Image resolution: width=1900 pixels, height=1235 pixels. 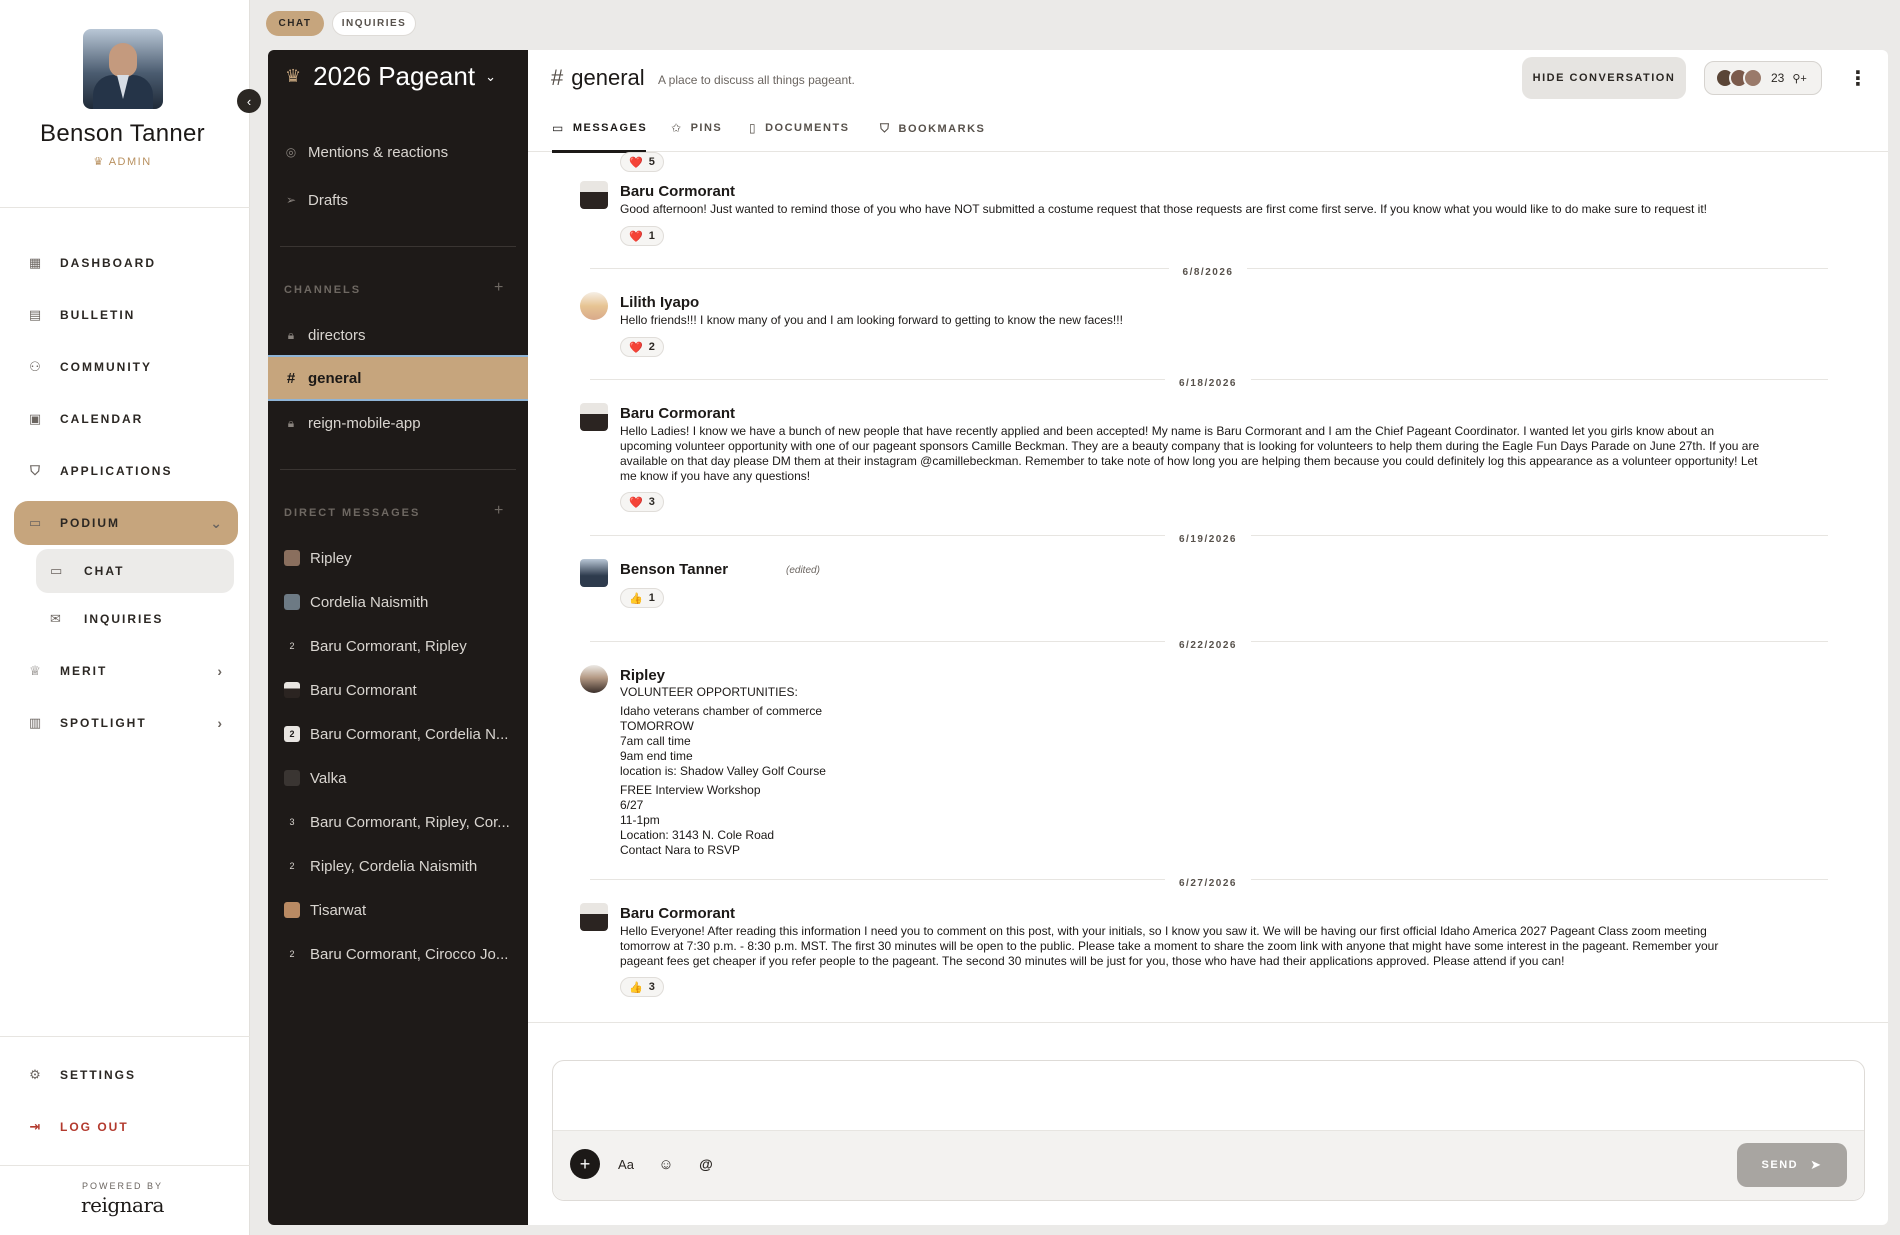 I want to click on nav-calendar: ▣ CALENDAR, so click(x=126, y=419).